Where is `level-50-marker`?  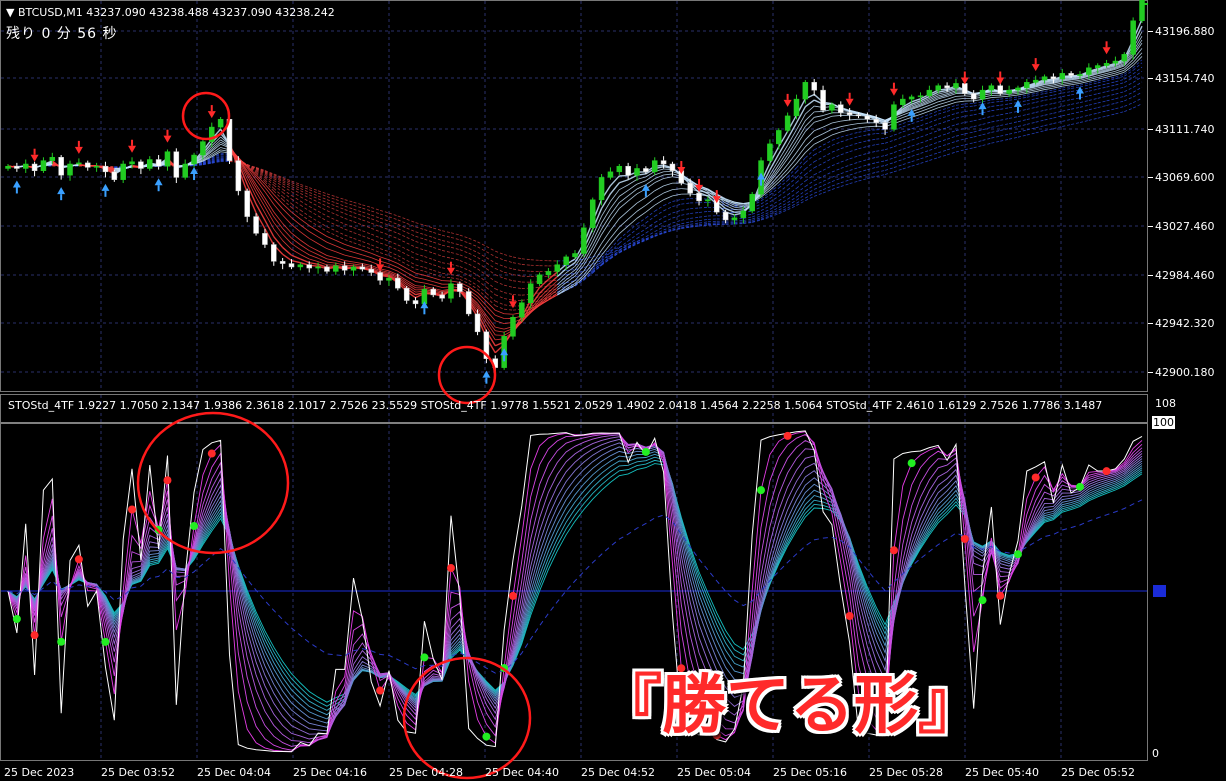
level-50-marker is located at coordinates (1159, 591).